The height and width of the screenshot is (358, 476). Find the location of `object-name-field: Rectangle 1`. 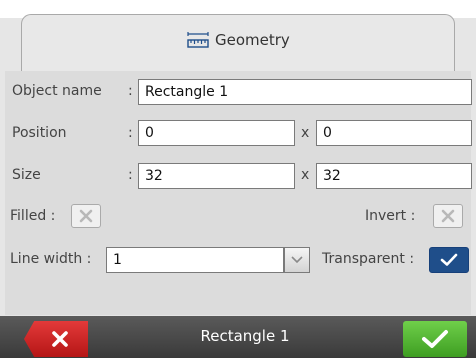

object-name-field: Rectangle 1 is located at coordinates (305, 92).